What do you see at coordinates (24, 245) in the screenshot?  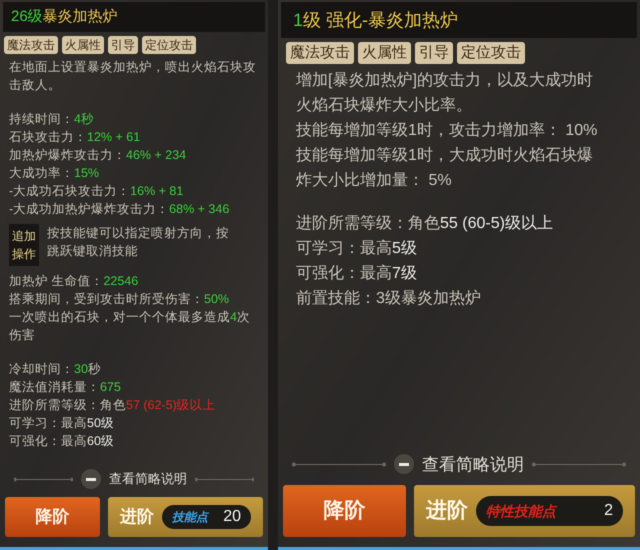 I see `extra-operation-label: 追加操作` at bounding box center [24, 245].